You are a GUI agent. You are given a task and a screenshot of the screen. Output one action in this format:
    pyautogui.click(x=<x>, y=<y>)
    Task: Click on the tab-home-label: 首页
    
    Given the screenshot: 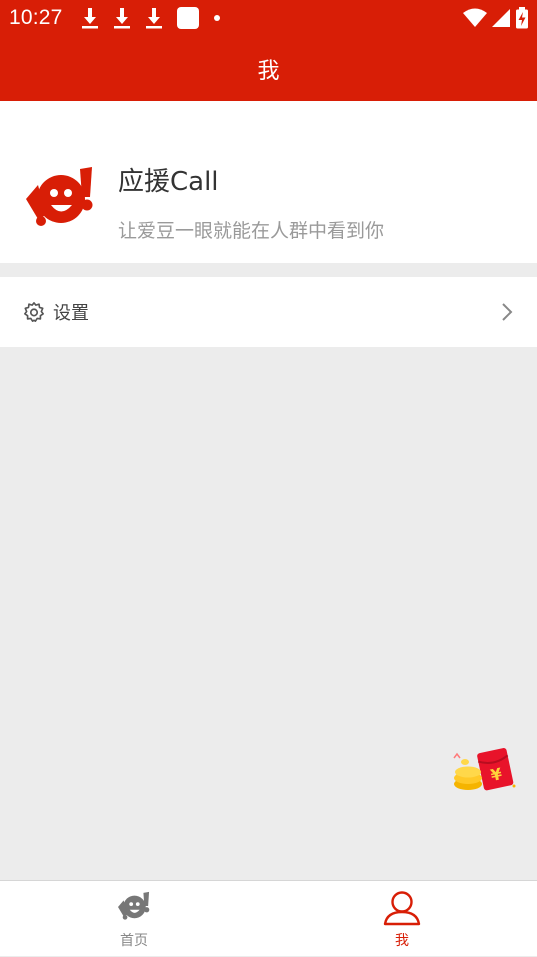 What is the action you would take?
    pyautogui.click(x=134, y=941)
    